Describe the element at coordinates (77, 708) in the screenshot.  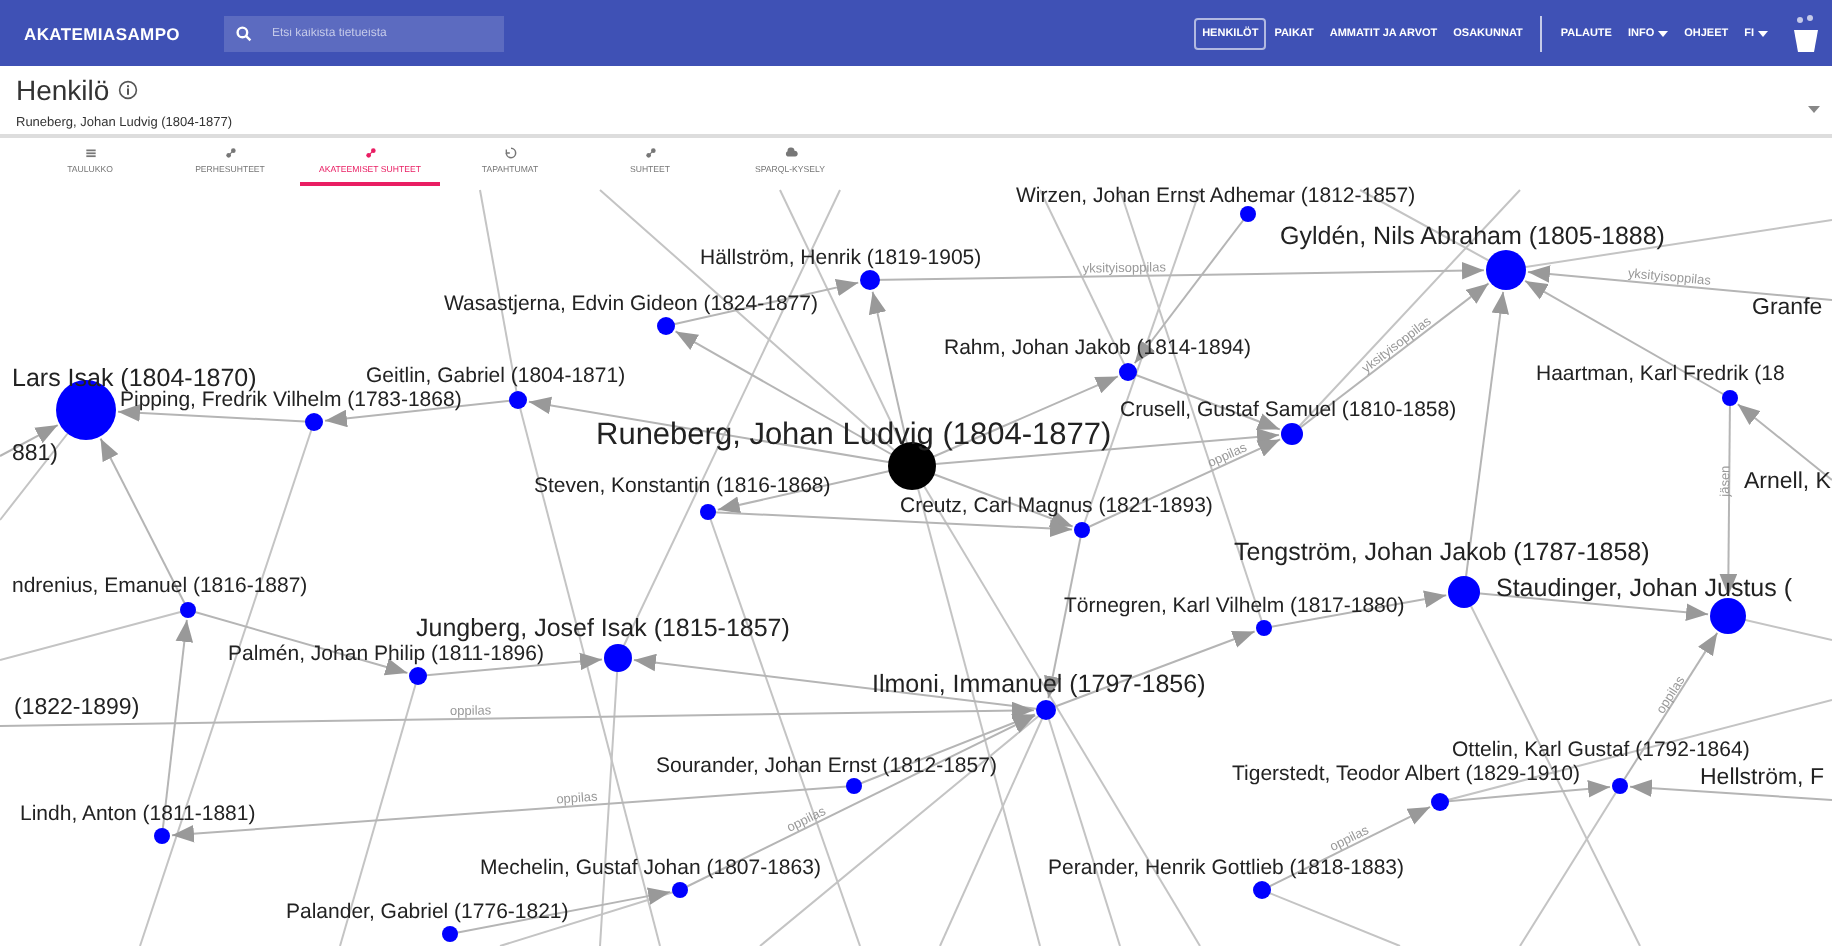
I see `node-label: (1822-1899)` at that location.